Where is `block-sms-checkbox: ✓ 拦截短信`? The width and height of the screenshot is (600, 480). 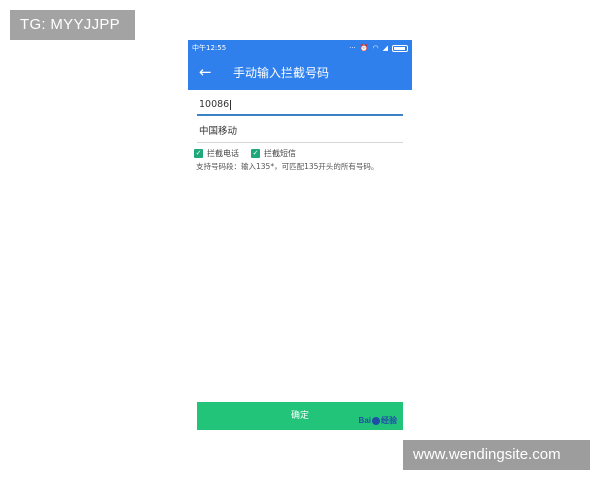 block-sms-checkbox: ✓ 拦截短信 is located at coordinates (273, 153).